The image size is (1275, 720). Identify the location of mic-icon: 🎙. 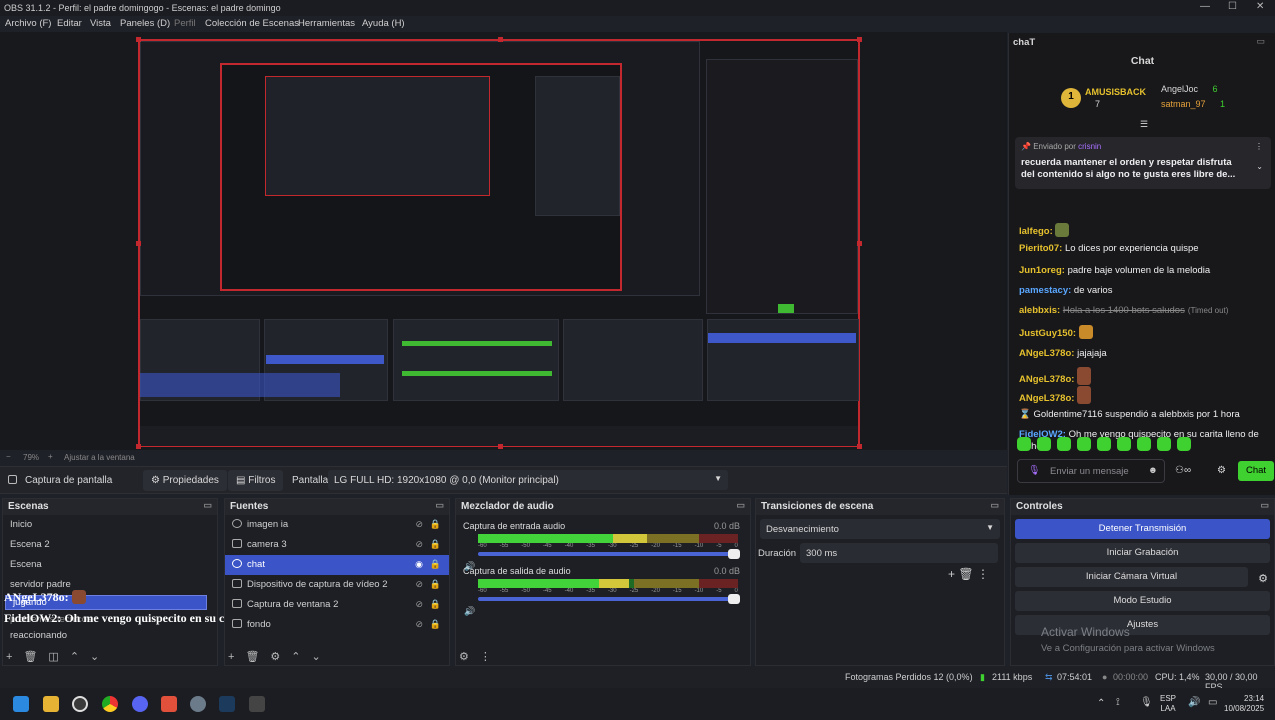
(1146, 702).